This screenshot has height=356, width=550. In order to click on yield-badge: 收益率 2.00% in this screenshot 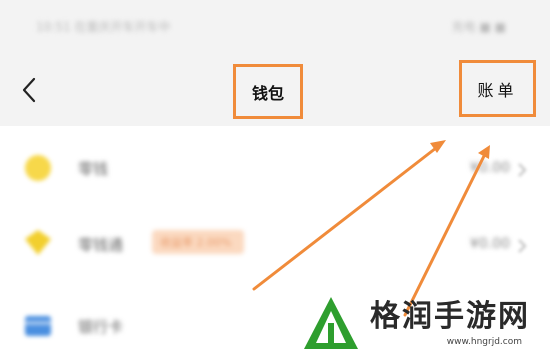, I will do `click(198, 242)`.